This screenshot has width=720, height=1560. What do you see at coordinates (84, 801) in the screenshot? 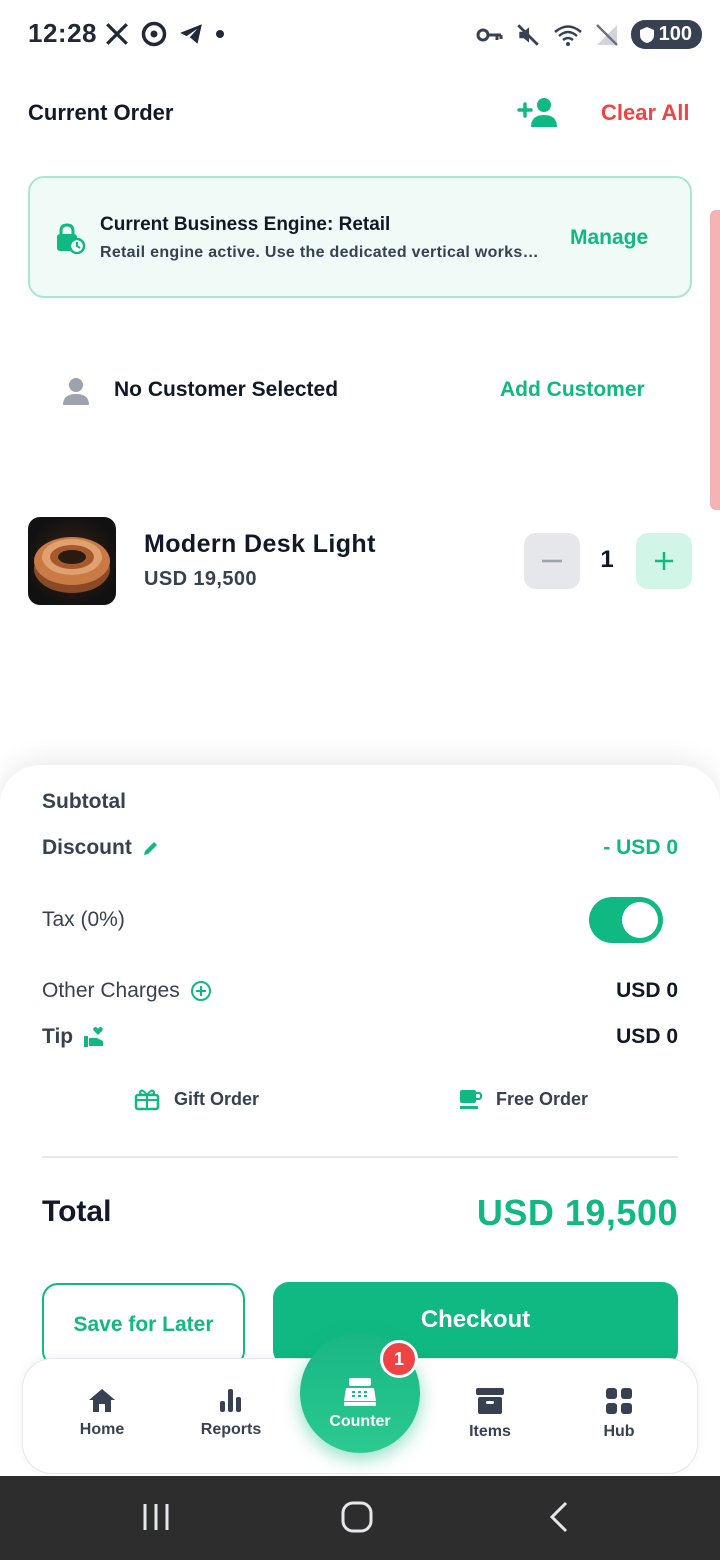
I see `subtotal-label: Subtotal` at bounding box center [84, 801].